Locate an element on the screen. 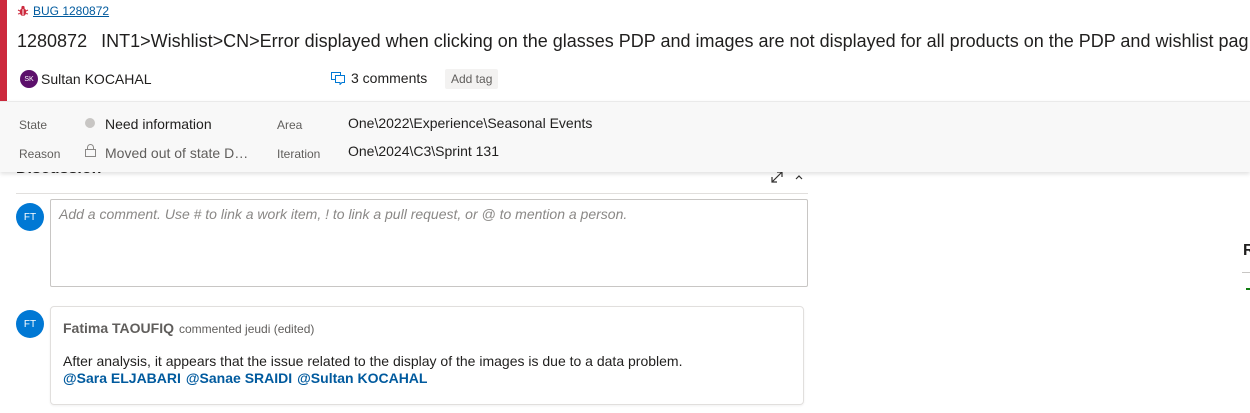 The height and width of the screenshot is (413, 1250). mention-link: @Sara ELJABARI is located at coordinates (122, 378).